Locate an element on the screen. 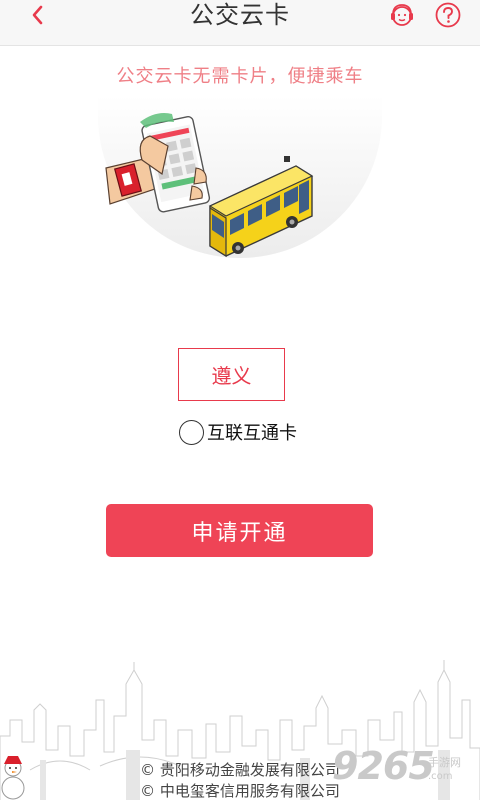 Image resolution: width=480 pixels, height=800 pixels. slogan-text: 公交云卡无需卡片，便捷乘车 is located at coordinates (240, 76).